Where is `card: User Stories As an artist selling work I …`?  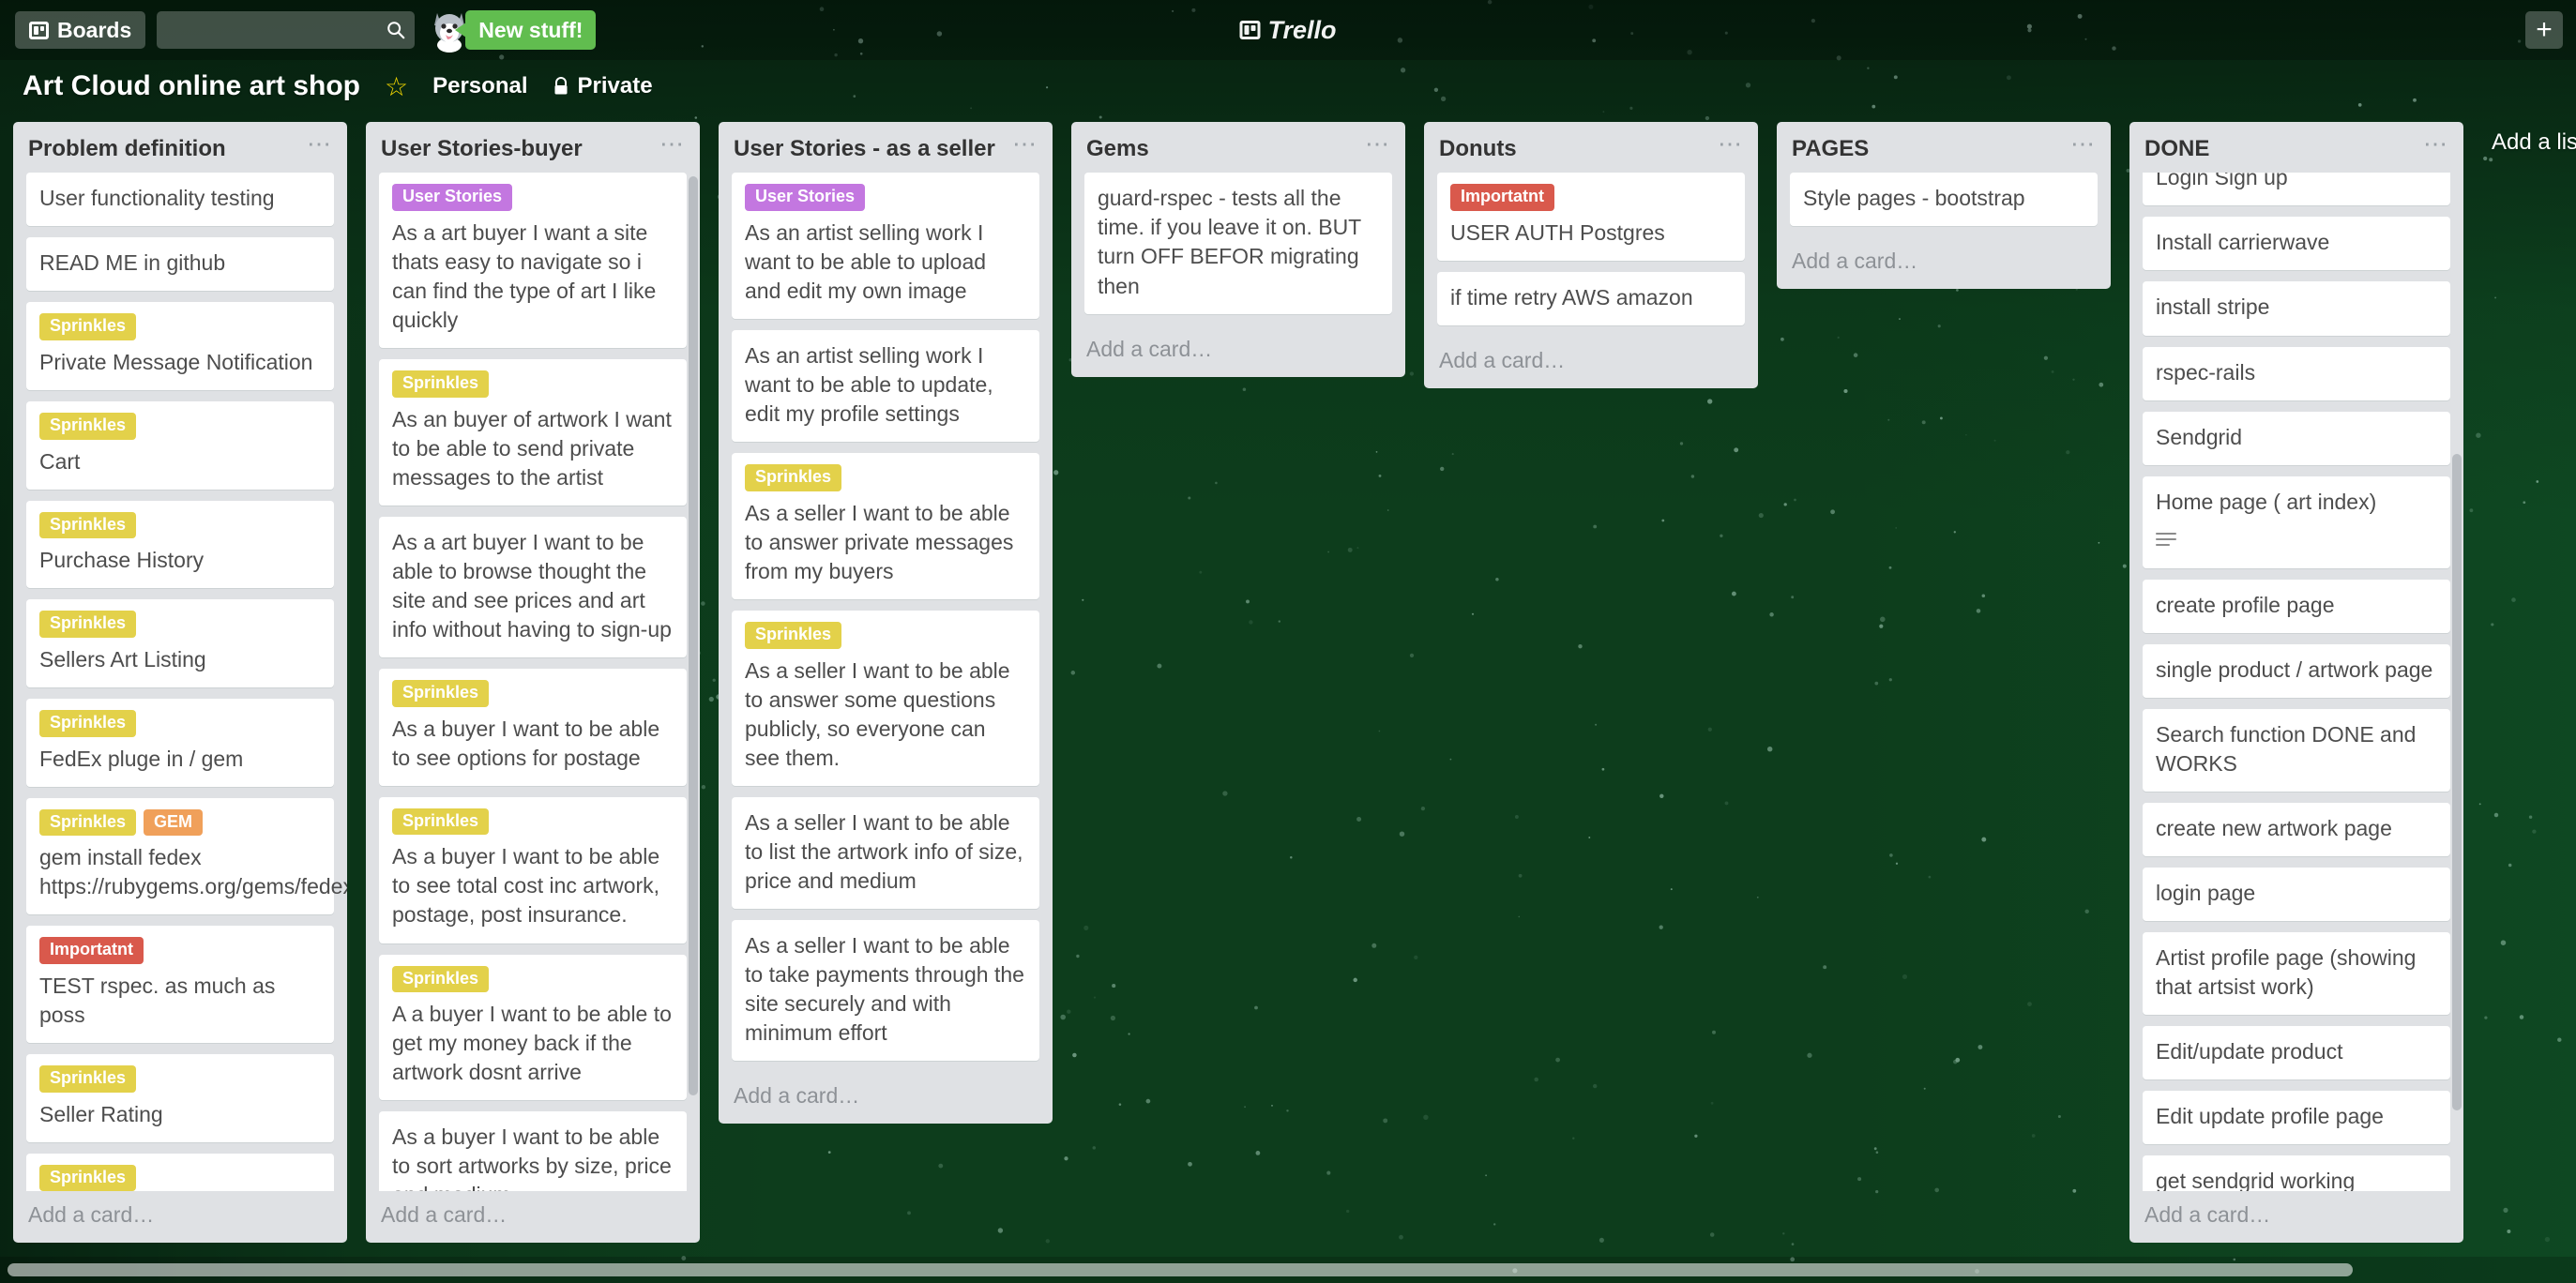
card: User Stories As an artist selling work I … is located at coordinates (885, 247).